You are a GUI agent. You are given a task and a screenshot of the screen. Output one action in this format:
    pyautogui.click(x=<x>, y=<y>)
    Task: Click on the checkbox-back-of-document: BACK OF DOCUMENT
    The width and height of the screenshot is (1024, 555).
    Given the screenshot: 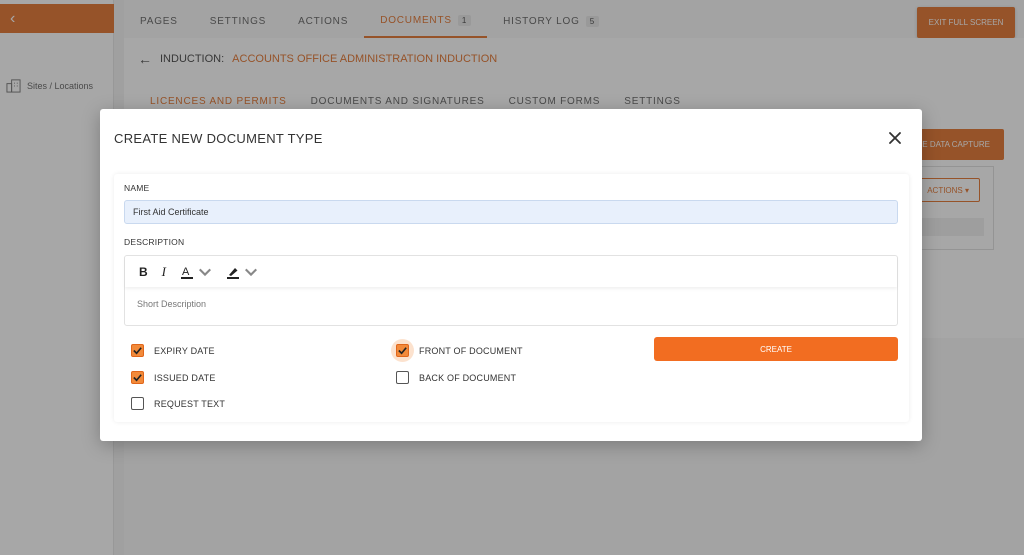 What is the action you would take?
    pyautogui.click(x=456, y=377)
    